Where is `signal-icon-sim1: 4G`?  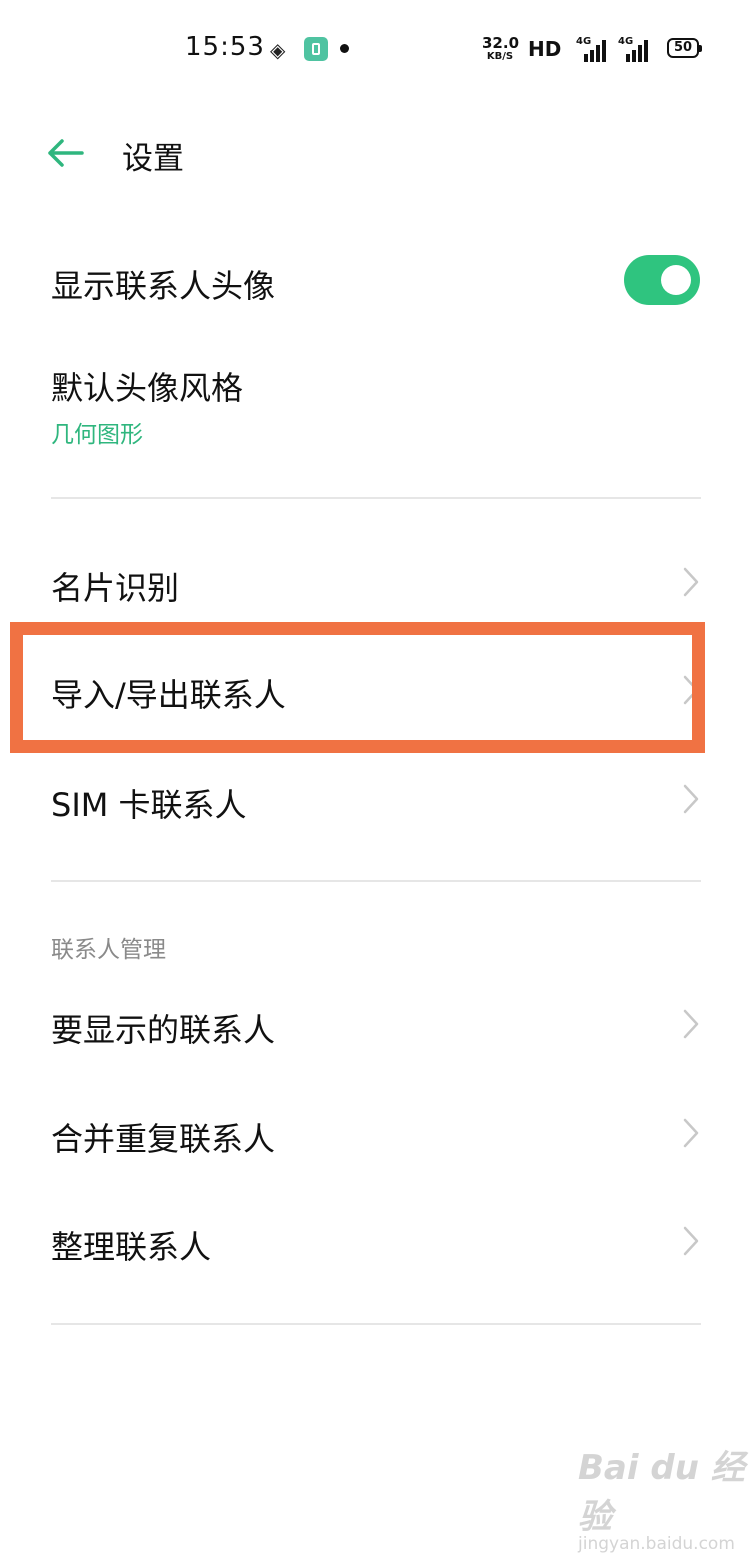
signal-icon-sim1: 4G is located at coordinates (591, 49).